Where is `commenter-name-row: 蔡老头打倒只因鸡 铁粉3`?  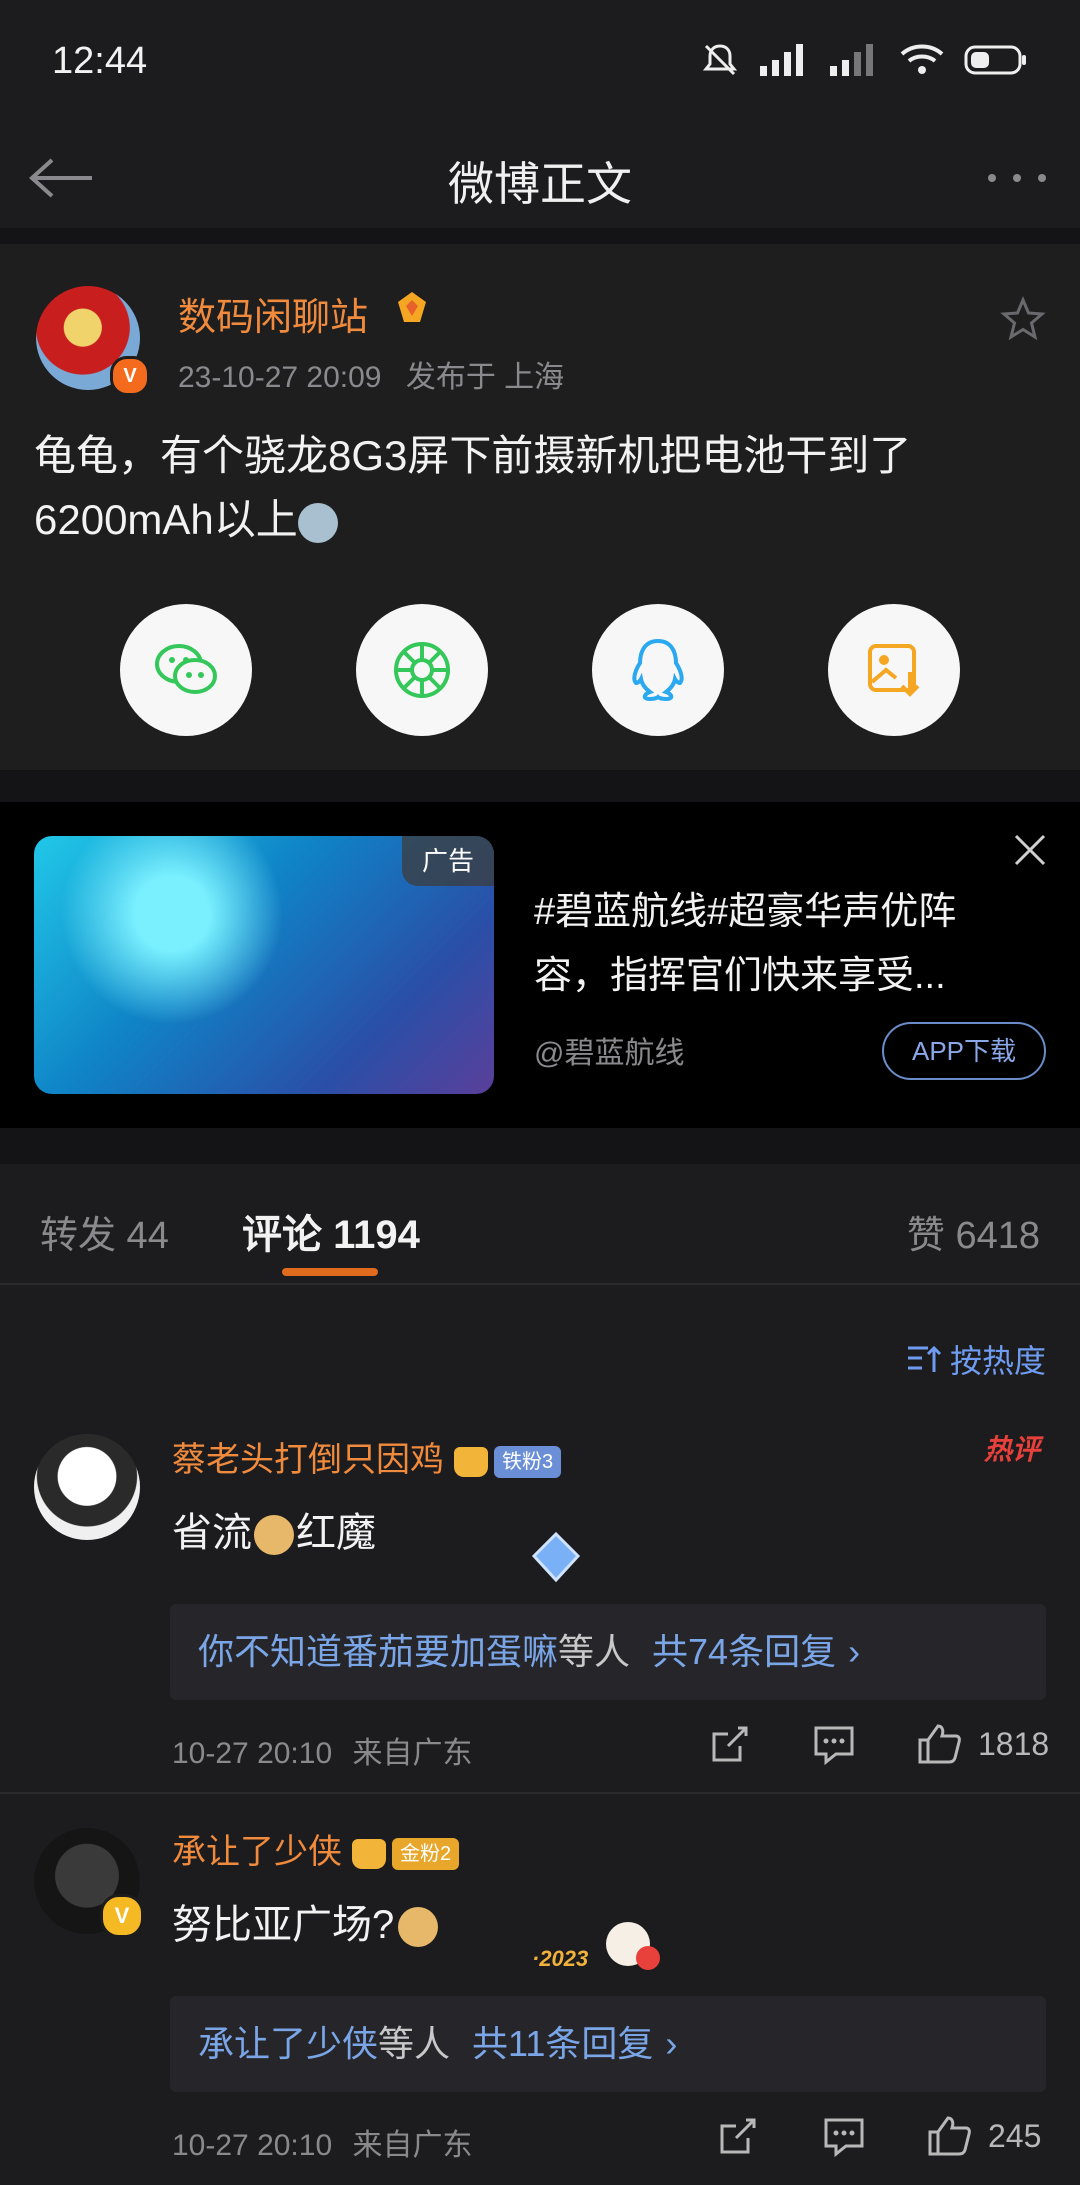
commenter-name-row: 蔡老头打倒只因鸡 铁粉3 is located at coordinates (367, 1456).